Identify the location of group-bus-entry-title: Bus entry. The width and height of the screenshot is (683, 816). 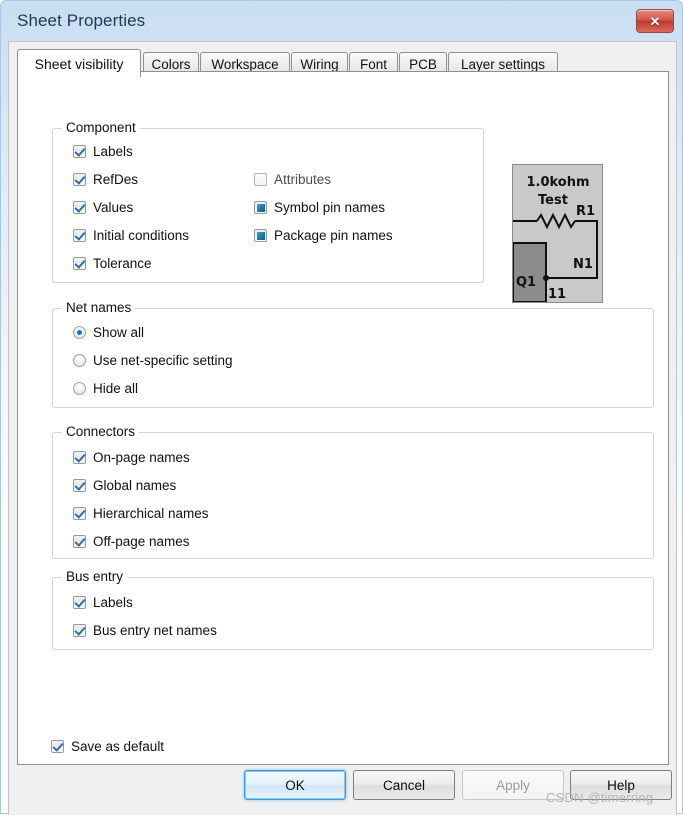
(95, 576).